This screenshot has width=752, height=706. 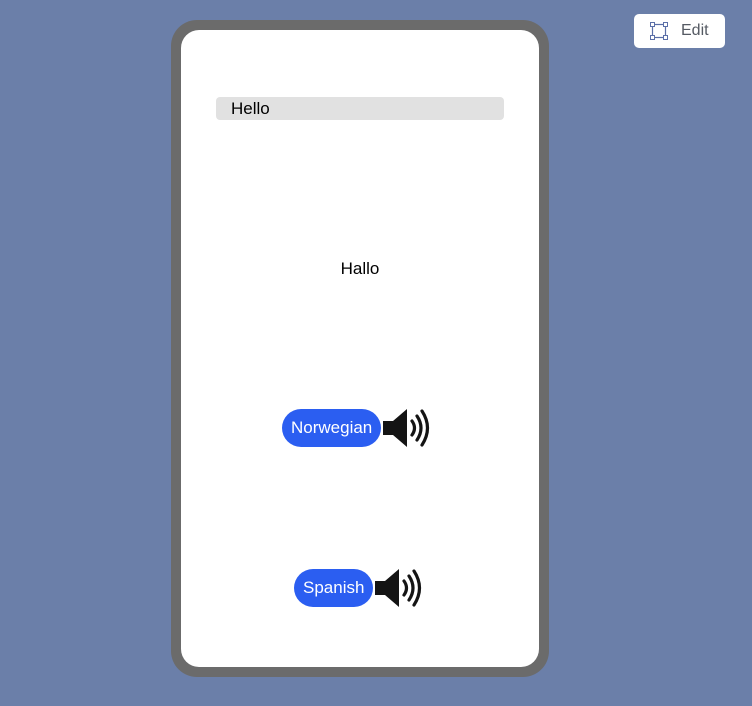 I want to click on source-text-input, so click(x=360, y=108).